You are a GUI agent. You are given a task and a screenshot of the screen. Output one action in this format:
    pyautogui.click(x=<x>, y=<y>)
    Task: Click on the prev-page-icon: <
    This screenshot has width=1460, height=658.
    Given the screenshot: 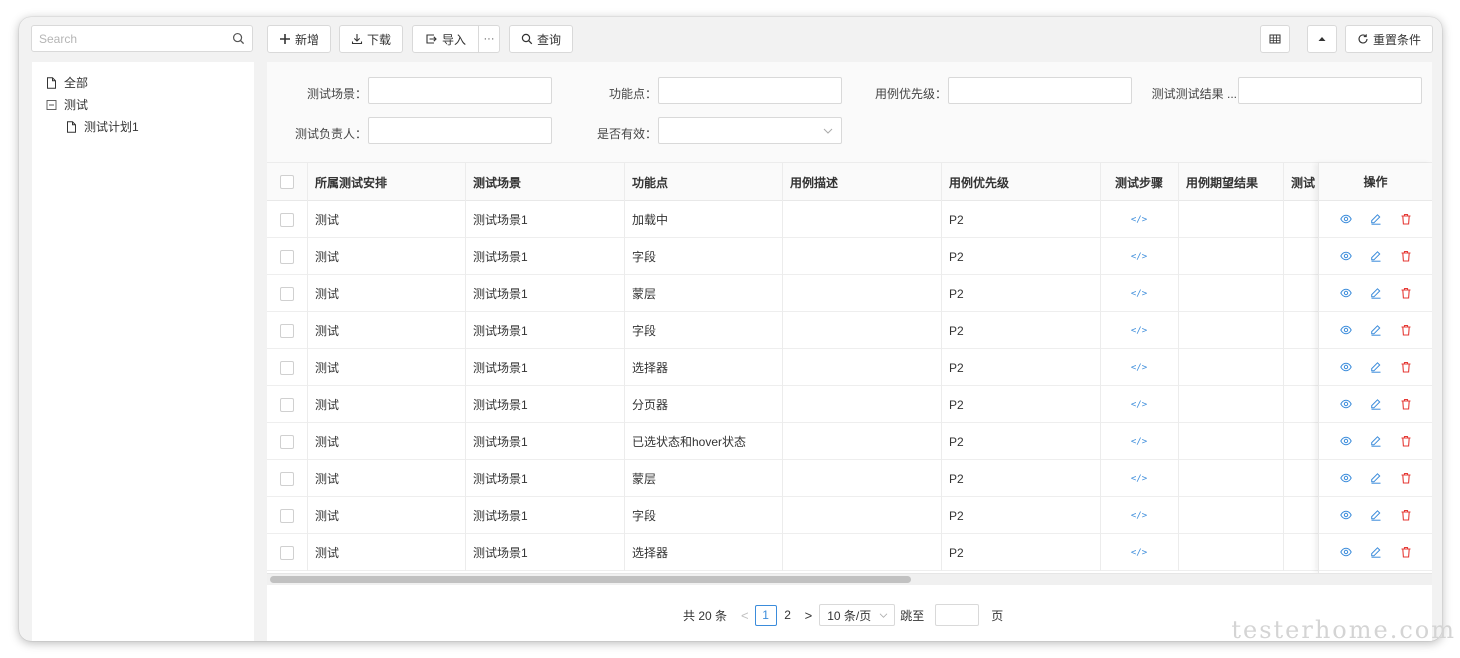 What is the action you would take?
    pyautogui.click(x=745, y=615)
    